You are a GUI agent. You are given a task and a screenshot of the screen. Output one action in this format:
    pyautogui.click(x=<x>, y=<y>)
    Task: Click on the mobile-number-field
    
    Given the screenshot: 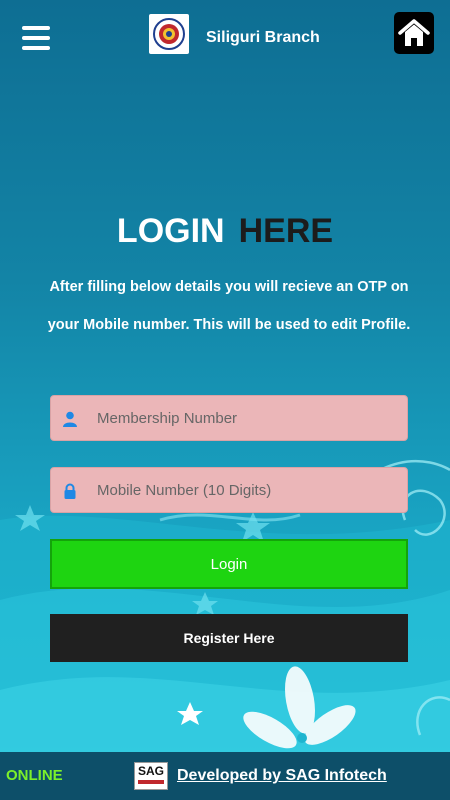 What is the action you would take?
    pyautogui.click(x=229, y=490)
    